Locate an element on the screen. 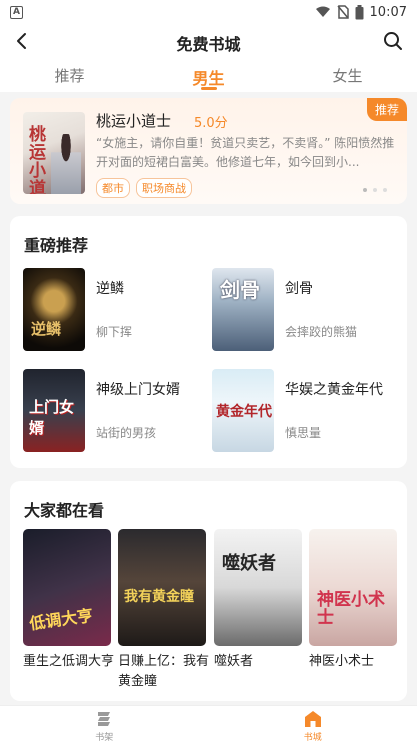 Image resolution: width=417 pixels, height=743 pixels. cover-title: 桃运小道士 is located at coordinates (37, 159).